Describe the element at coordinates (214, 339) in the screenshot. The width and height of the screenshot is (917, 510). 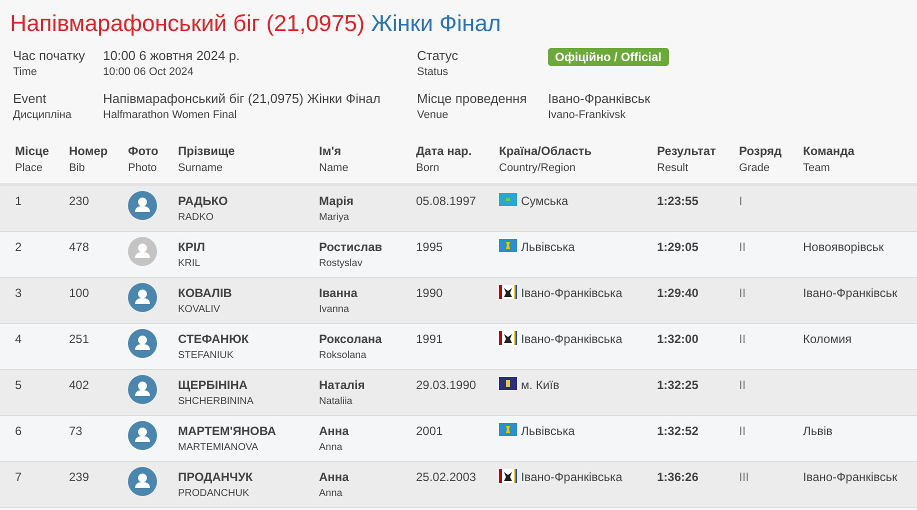
I see `surname-cell-text: СТЕФАНЮК` at that location.